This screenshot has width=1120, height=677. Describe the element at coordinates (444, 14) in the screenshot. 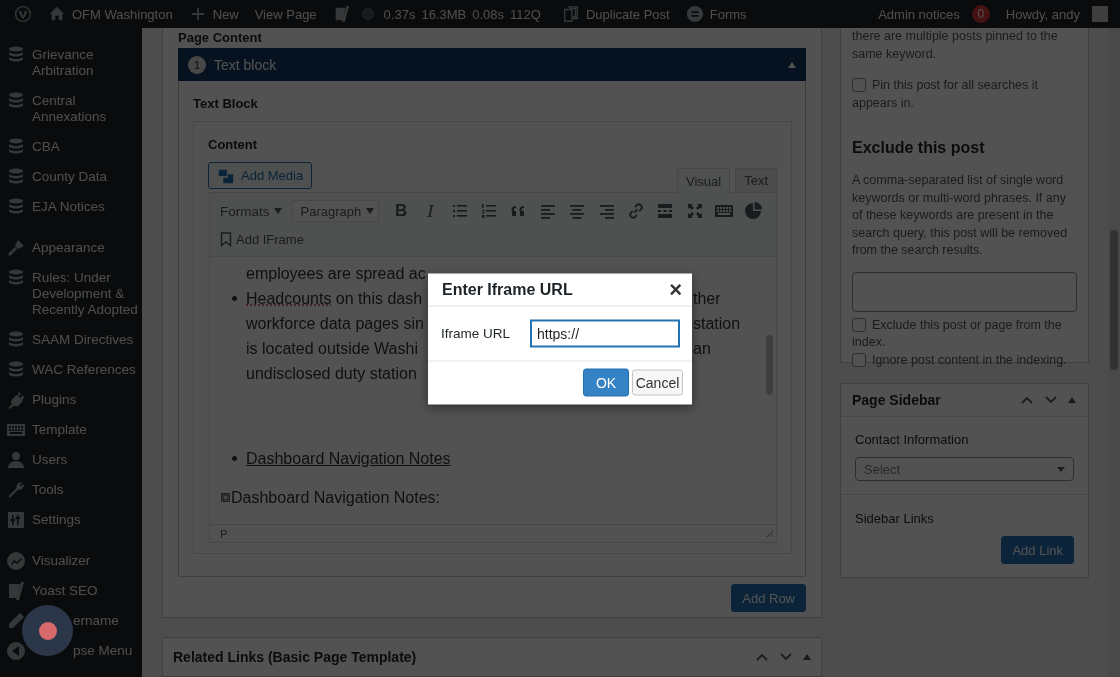

I see `query-stat: 16.3MB` at that location.